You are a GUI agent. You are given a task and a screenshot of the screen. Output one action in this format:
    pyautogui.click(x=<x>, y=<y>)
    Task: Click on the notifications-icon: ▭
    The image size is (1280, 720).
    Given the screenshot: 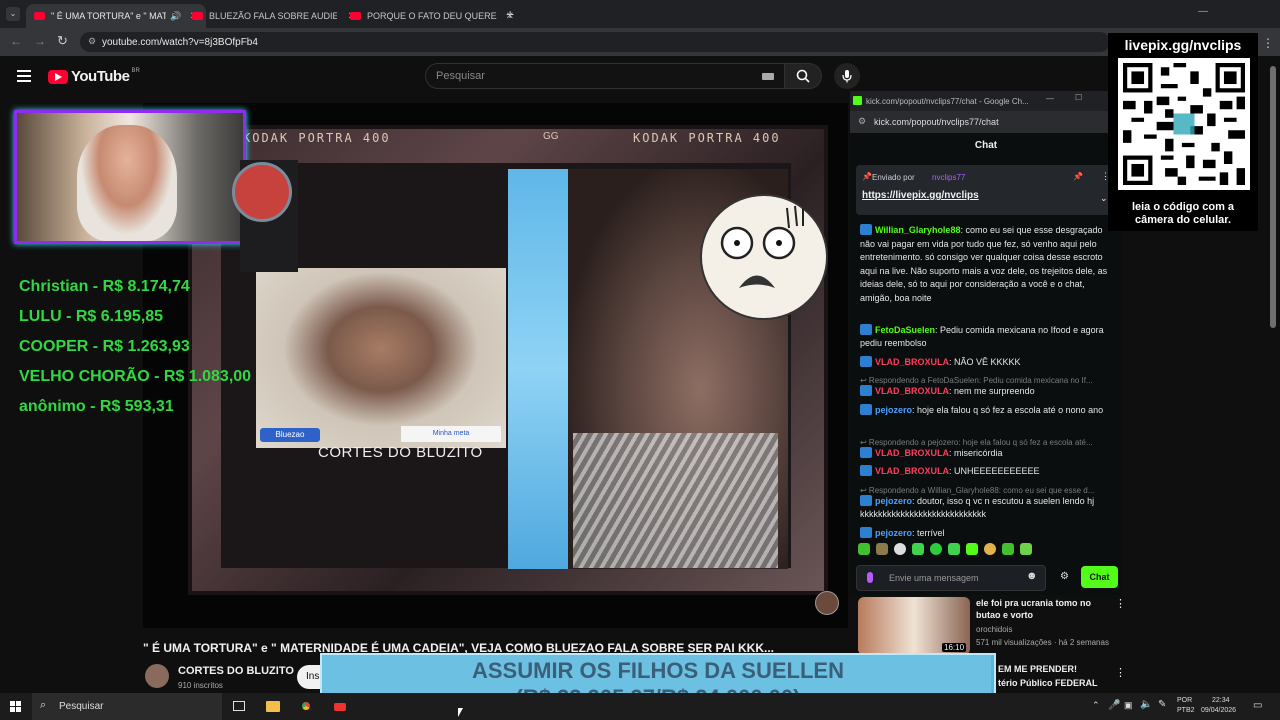 What is the action you would take?
    pyautogui.click(x=1257, y=705)
    